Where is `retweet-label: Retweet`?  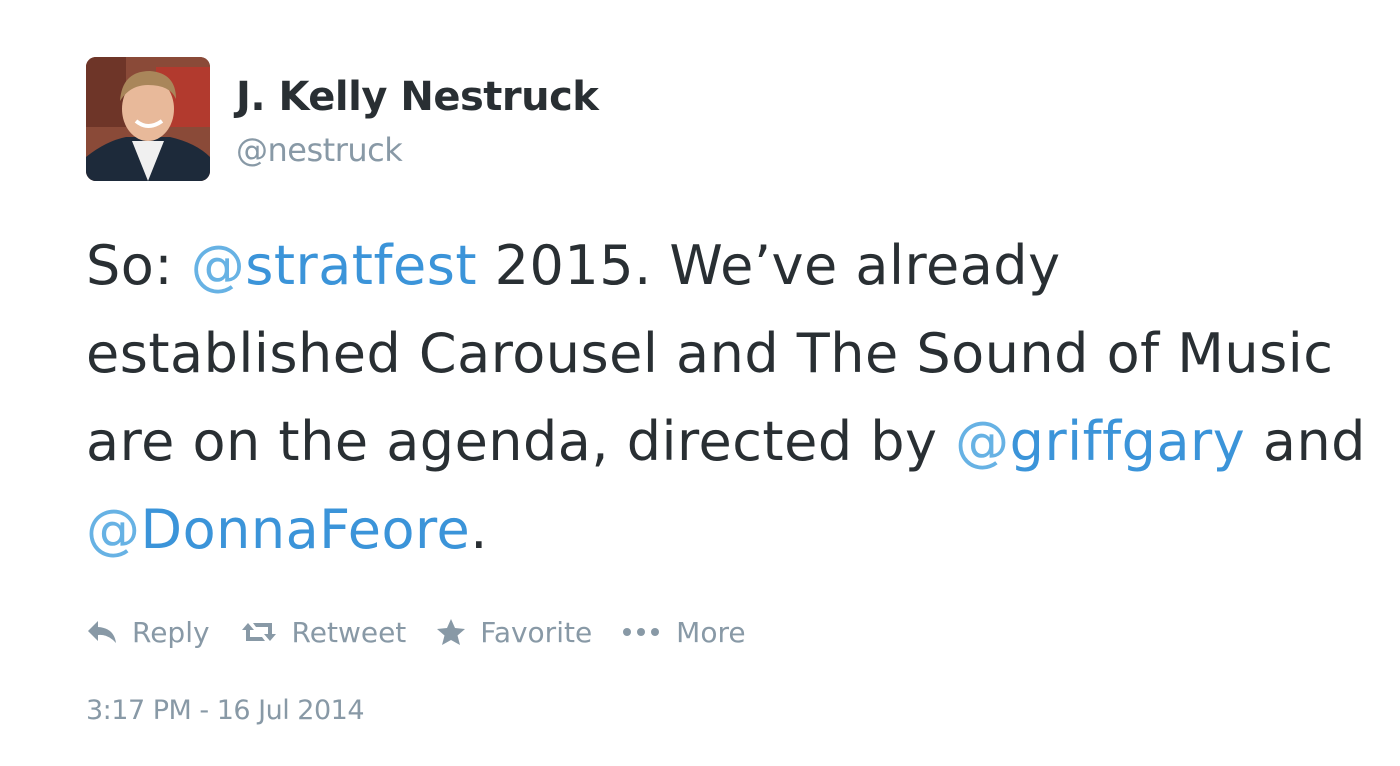 retweet-label: Retweet is located at coordinates (349, 632).